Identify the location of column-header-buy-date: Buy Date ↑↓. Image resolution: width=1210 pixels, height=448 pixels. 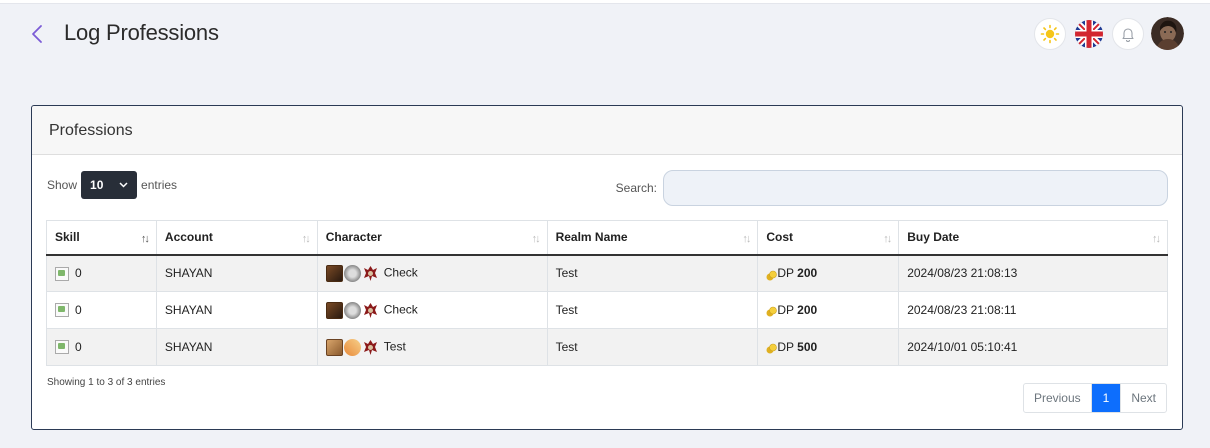
(1033, 238).